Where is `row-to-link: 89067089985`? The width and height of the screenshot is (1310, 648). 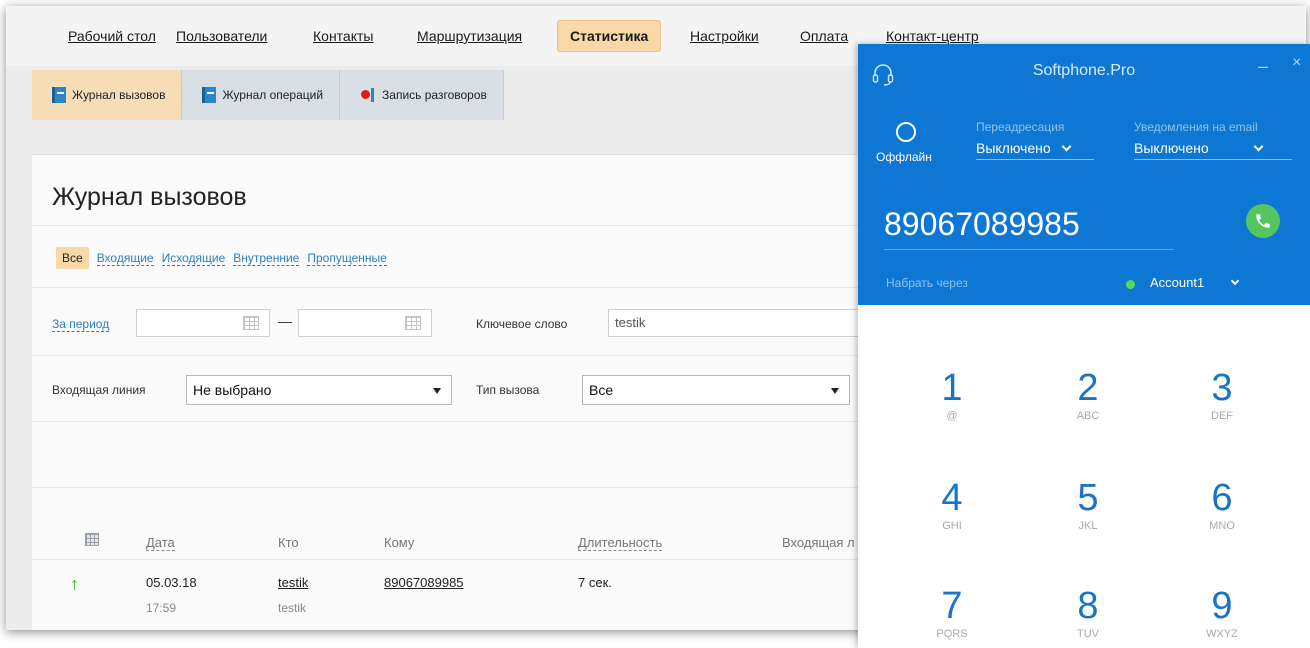
row-to-link: 89067089985 is located at coordinates (424, 582).